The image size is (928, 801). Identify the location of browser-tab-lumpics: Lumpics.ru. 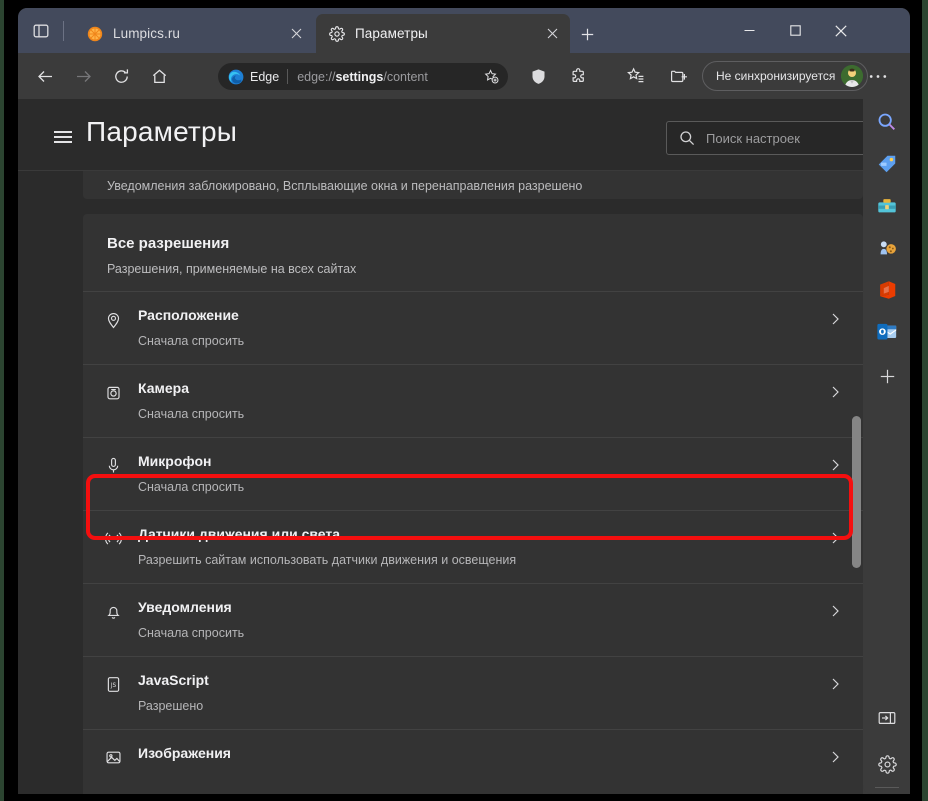
(194, 33).